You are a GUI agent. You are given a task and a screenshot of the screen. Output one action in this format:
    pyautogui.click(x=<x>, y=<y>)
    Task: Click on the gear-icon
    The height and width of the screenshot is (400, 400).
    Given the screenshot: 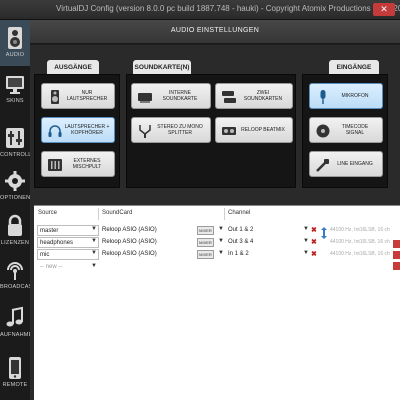 What is the action you would take?
    pyautogui.click(x=15, y=181)
    